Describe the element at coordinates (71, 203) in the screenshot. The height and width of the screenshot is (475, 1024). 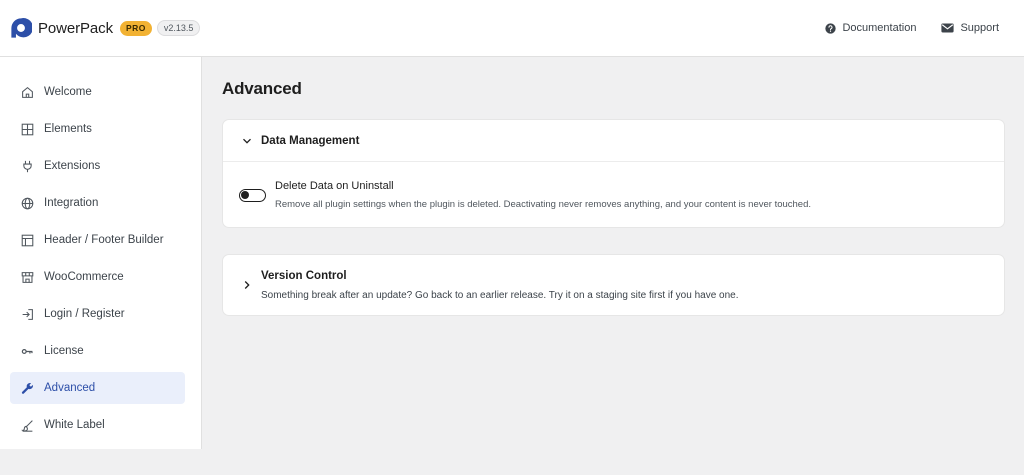
I see `sidebar-item-label: Integration` at that location.